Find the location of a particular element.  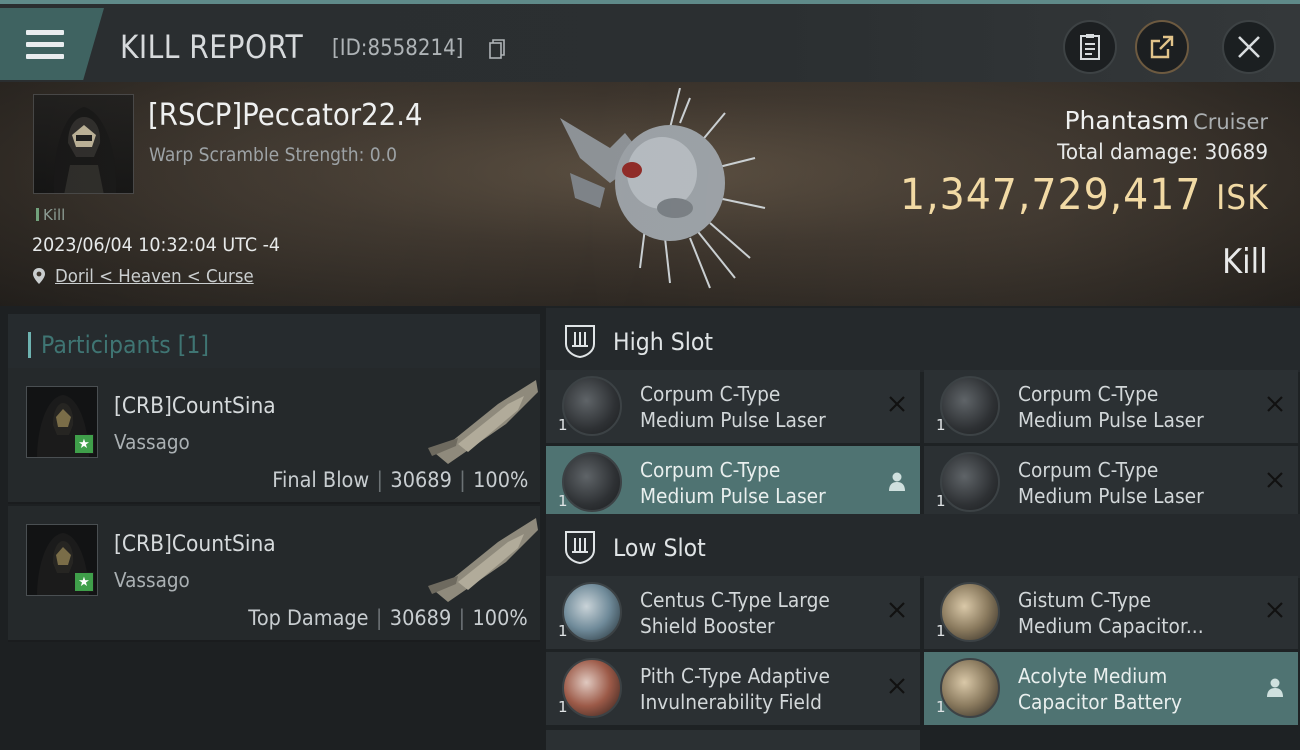

isk-unit: ISK is located at coordinates (1241, 198).